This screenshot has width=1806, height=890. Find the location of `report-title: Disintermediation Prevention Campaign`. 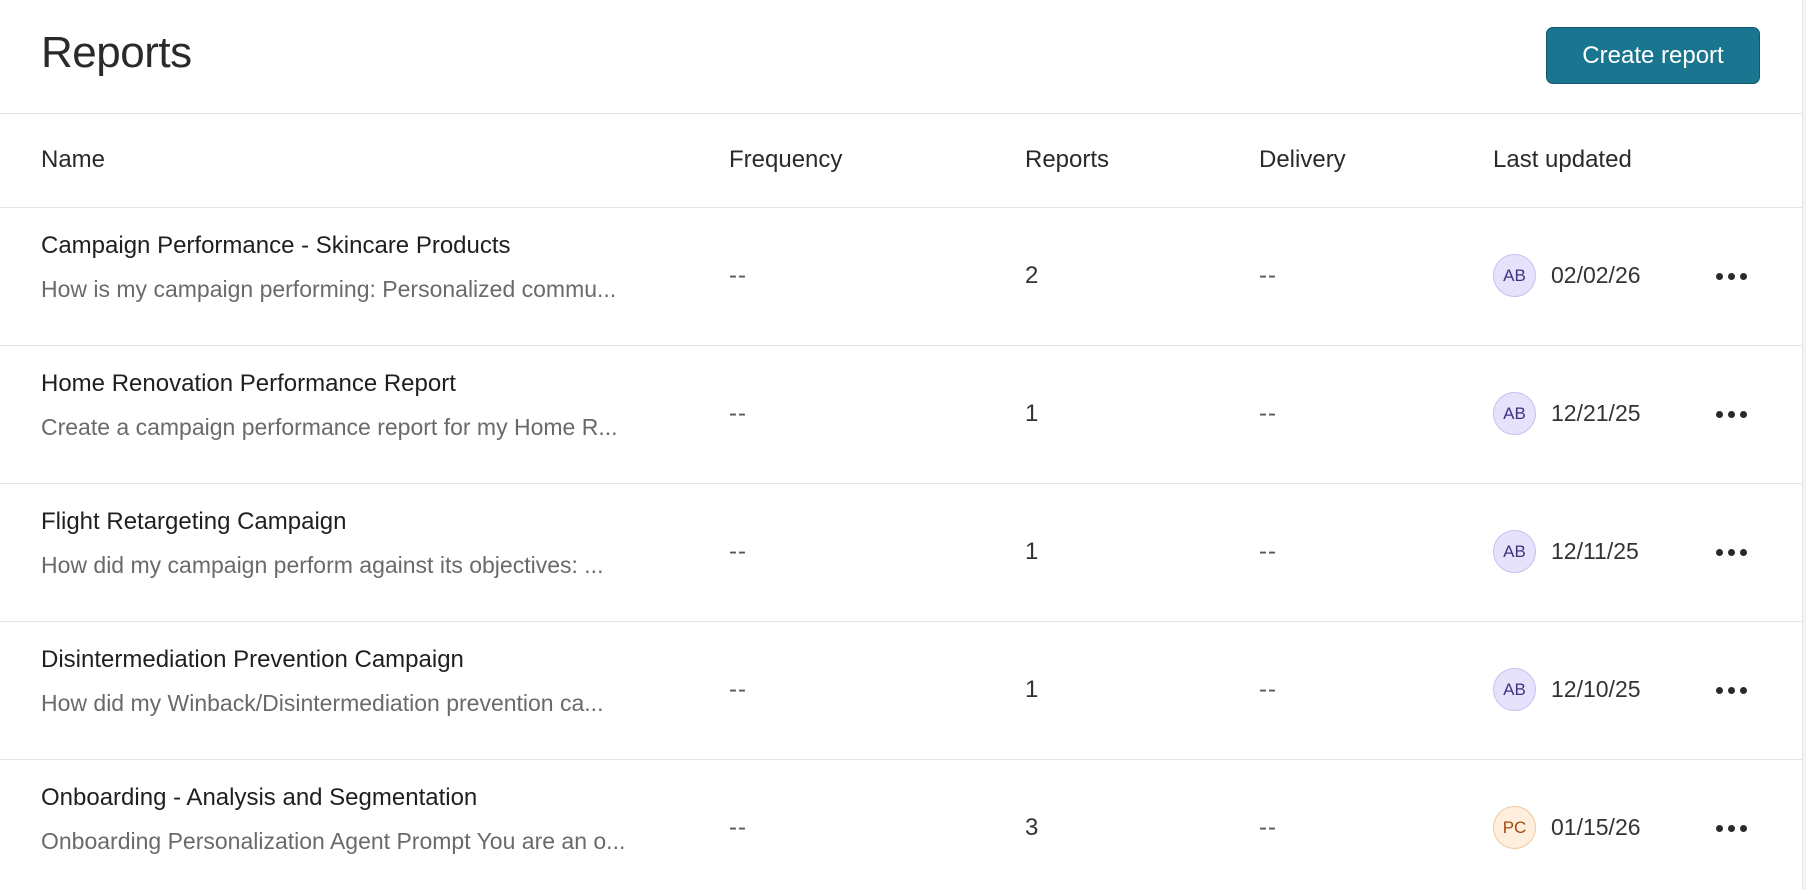

report-title: Disintermediation Prevention Campaign is located at coordinates (361, 660).